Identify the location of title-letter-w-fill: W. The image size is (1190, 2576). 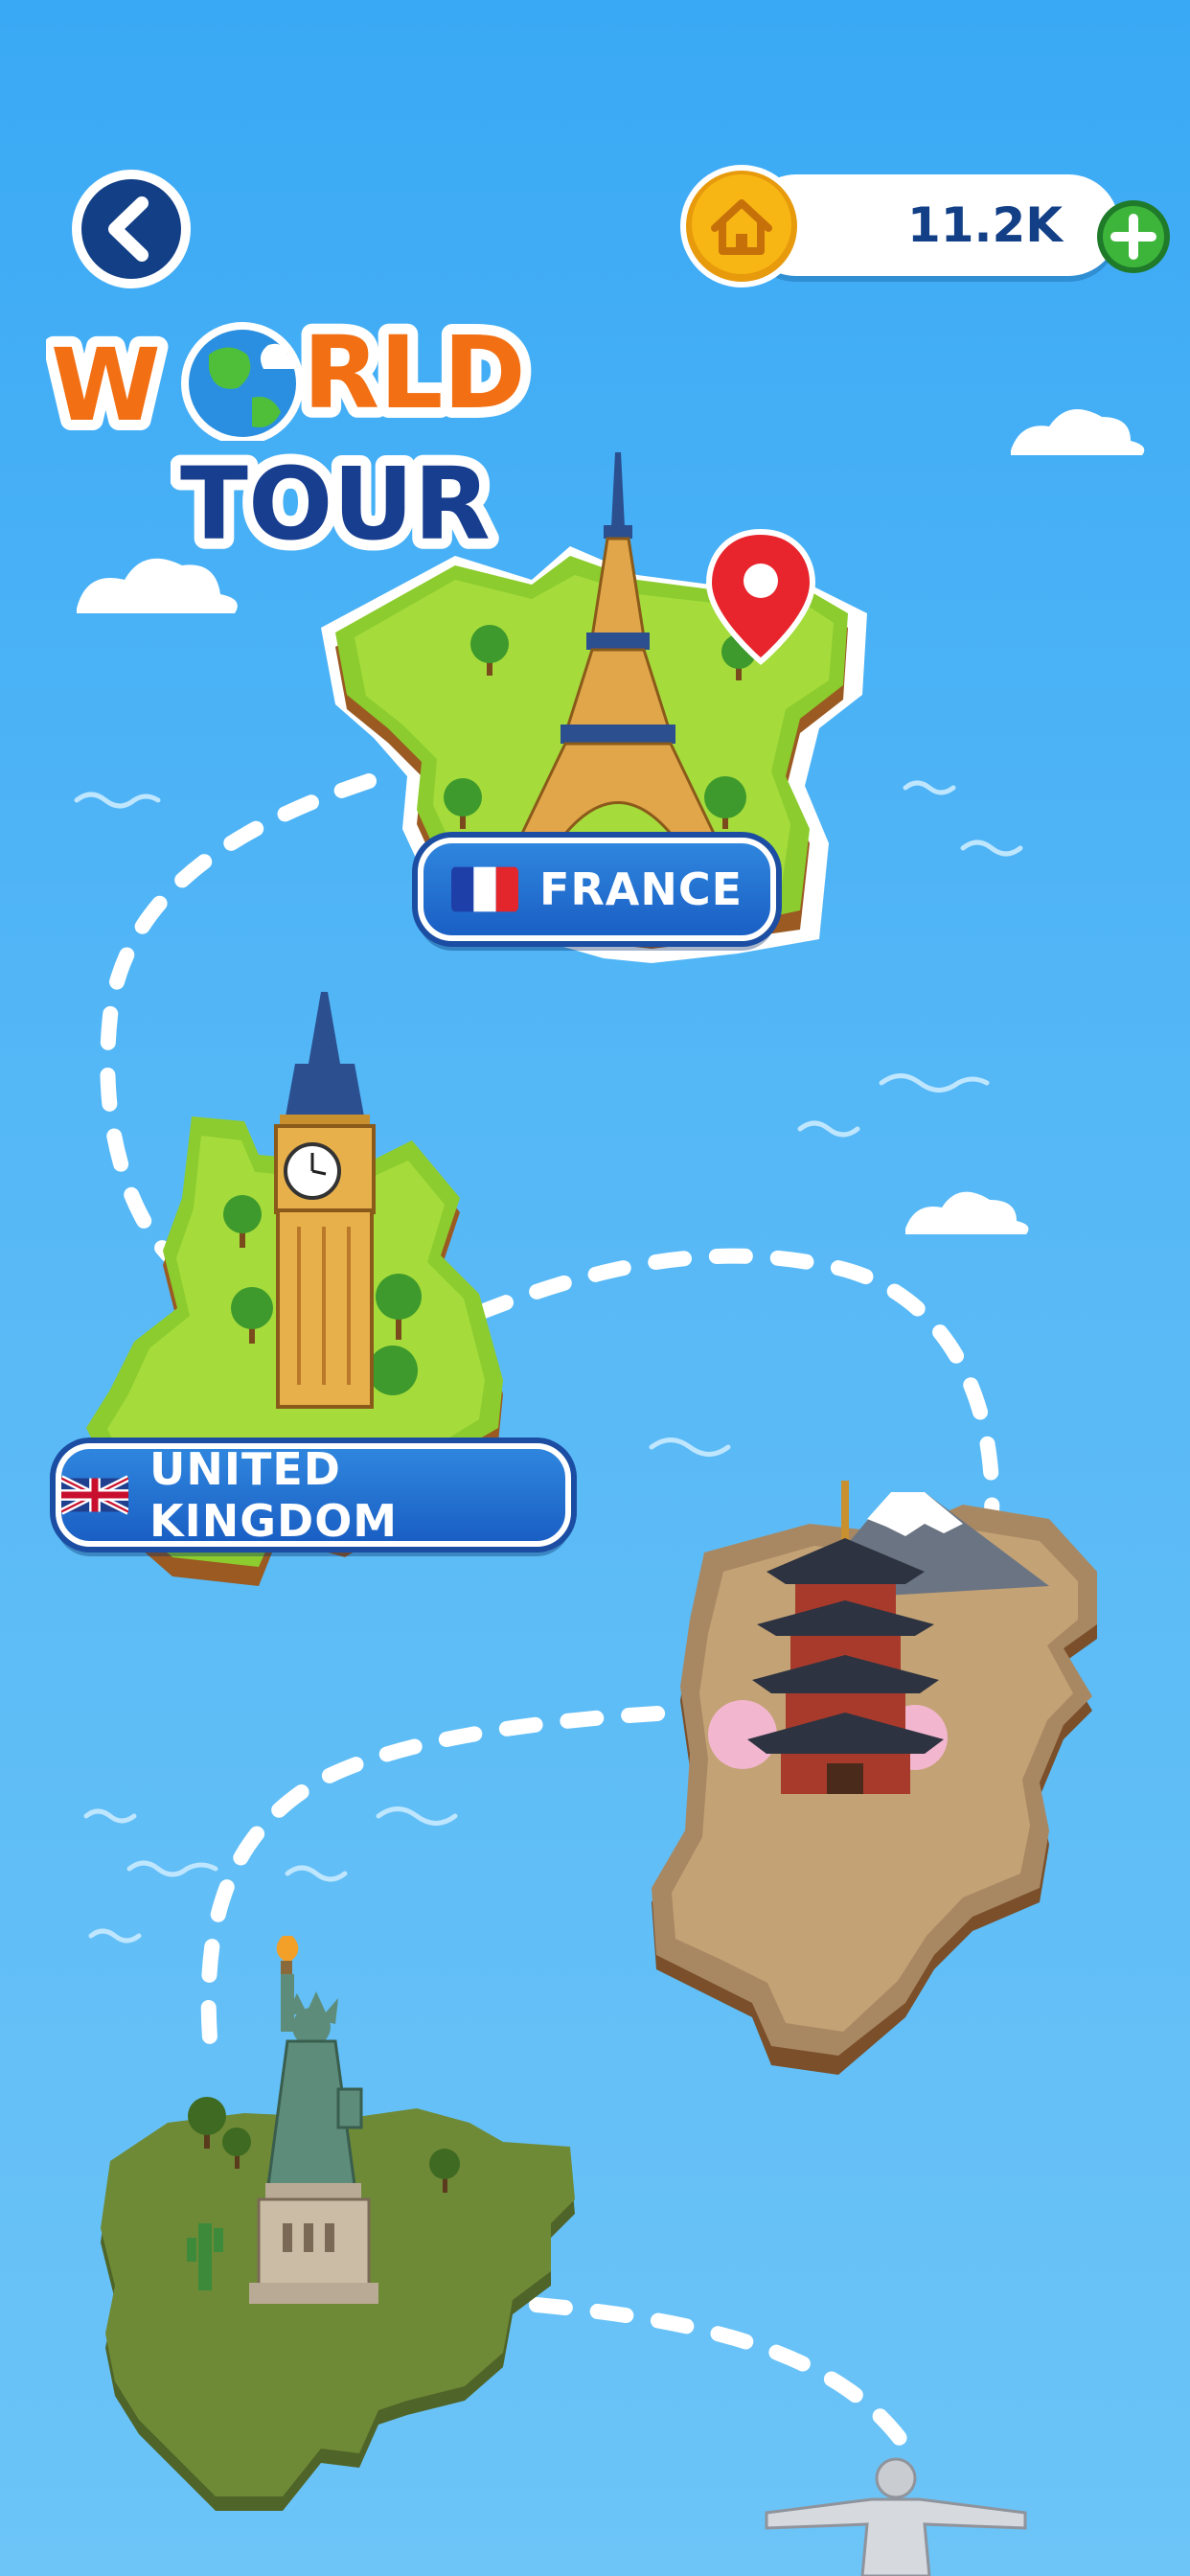
(106, 384).